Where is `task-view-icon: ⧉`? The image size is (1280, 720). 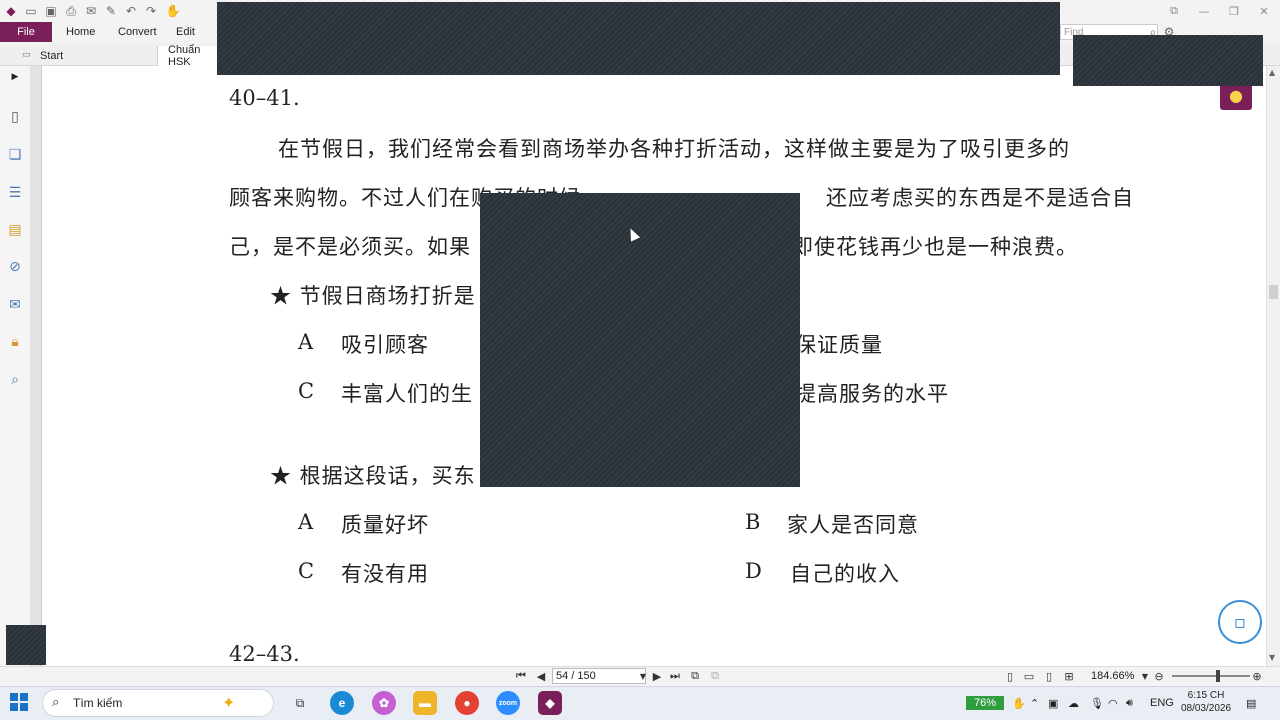
task-view-icon: ⧉ is located at coordinates (300, 703).